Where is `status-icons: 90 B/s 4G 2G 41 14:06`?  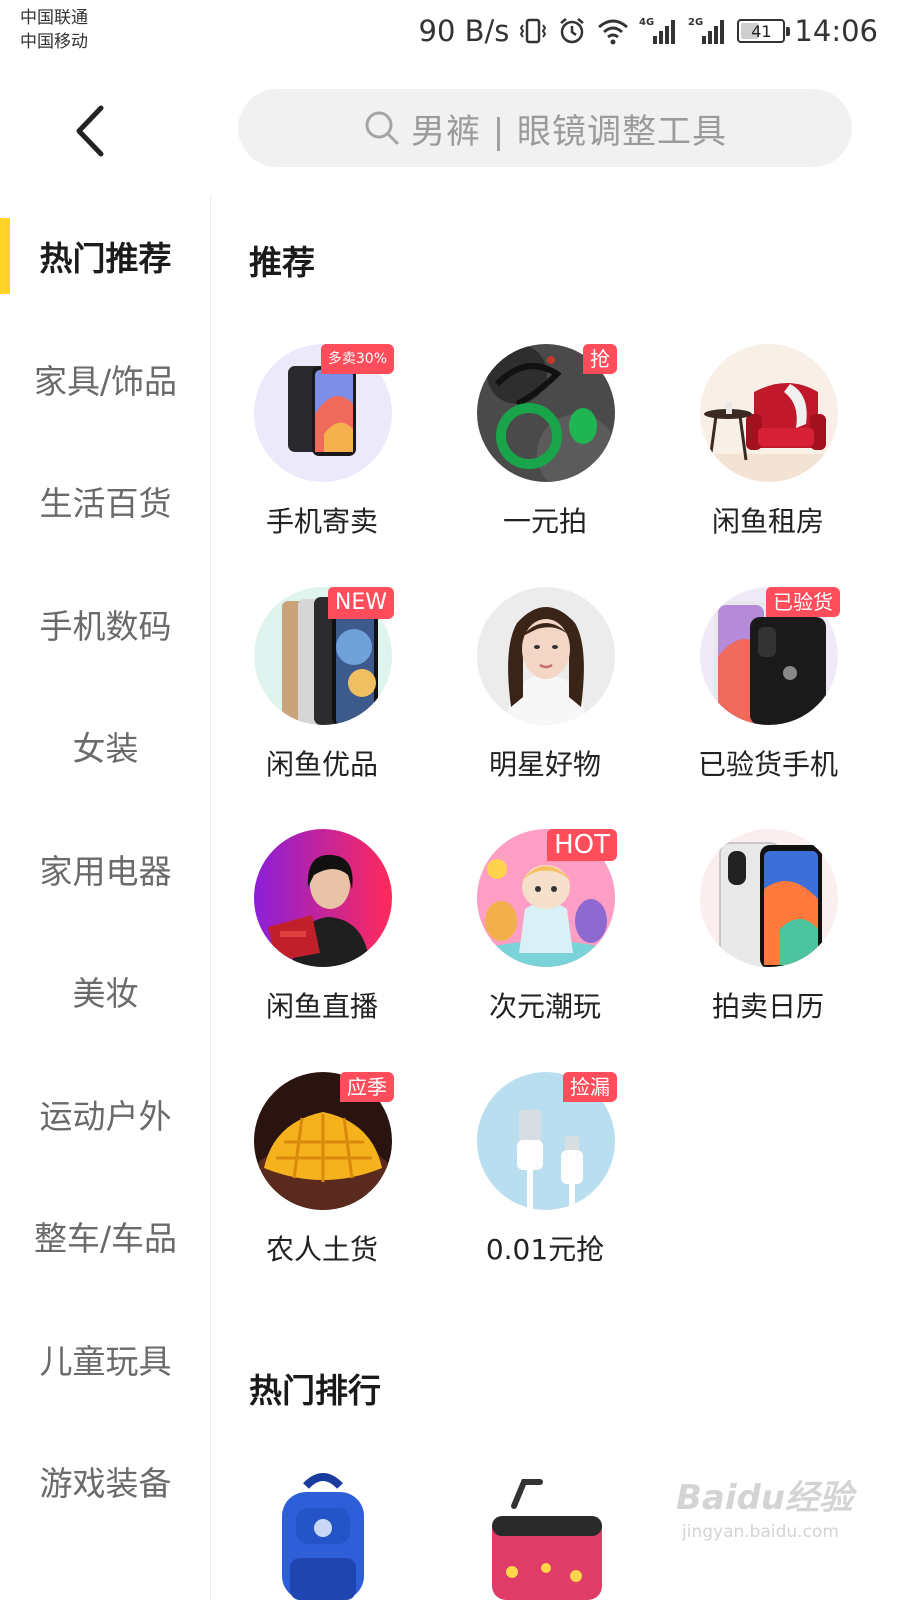
status-icons: 90 B/s 4G 2G 41 14:06 is located at coordinates (648, 31).